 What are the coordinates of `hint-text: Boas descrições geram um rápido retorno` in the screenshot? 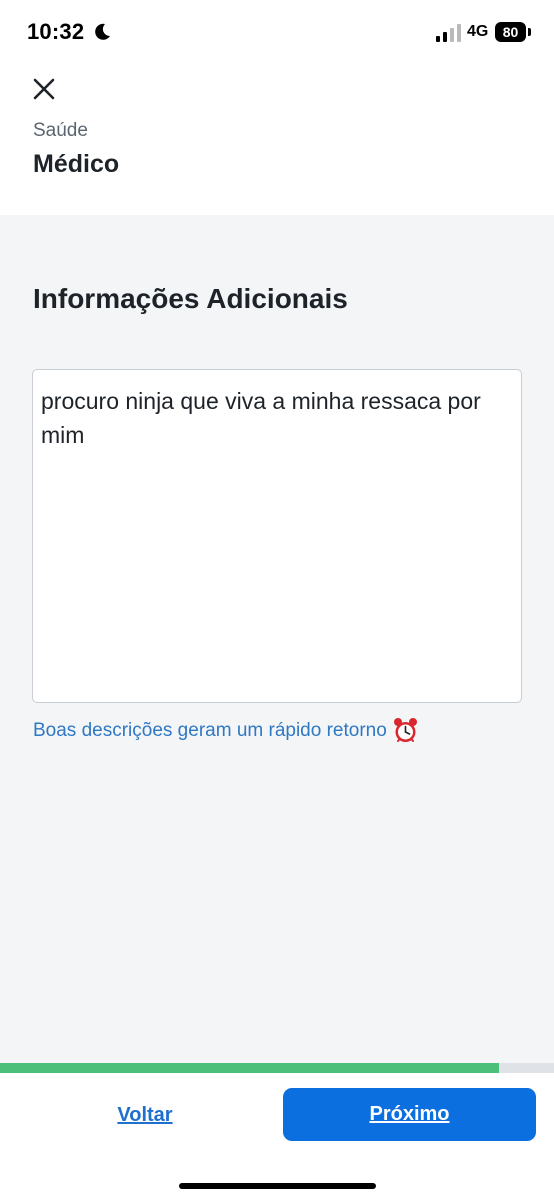 It's located at (226, 730).